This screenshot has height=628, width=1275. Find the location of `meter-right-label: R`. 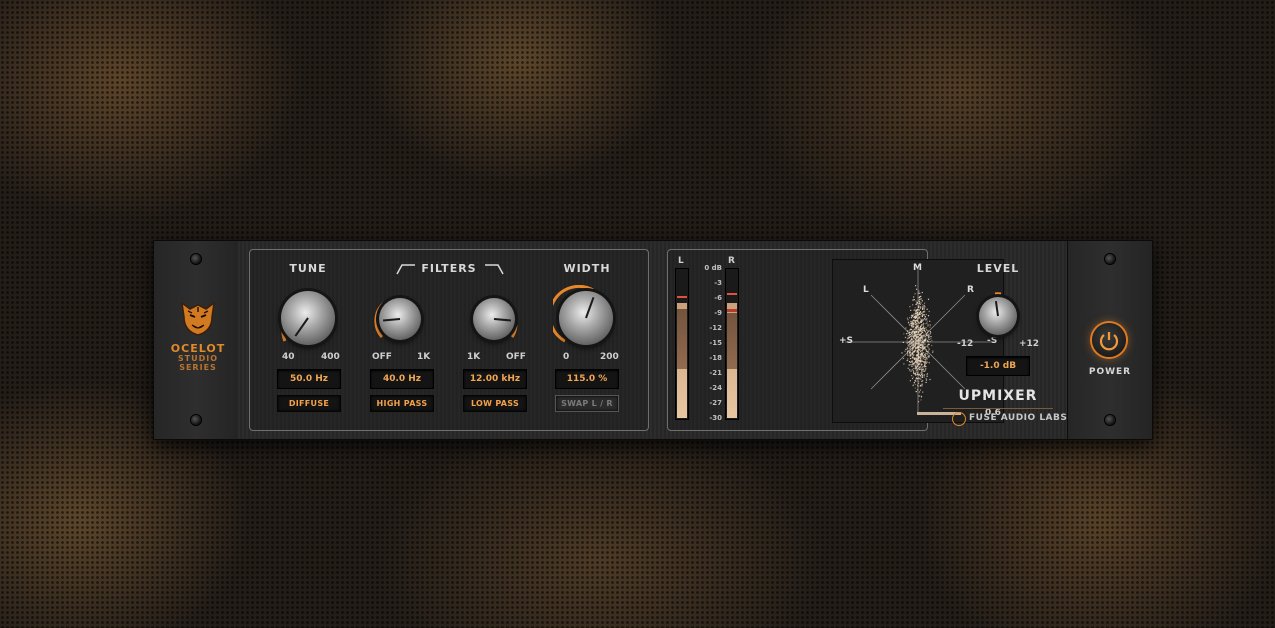

meter-right-label: R is located at coordinates (731, 261).